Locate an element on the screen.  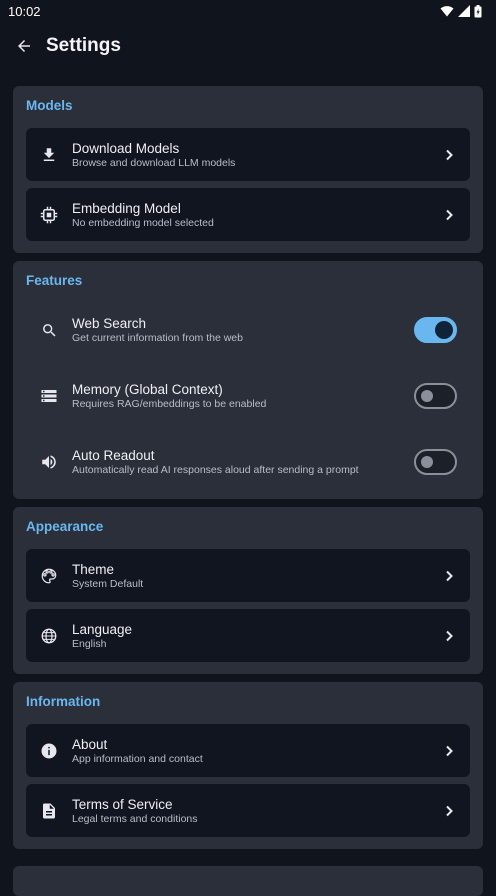
item-subtitle: App information and contact is located at coordinates (137, 758).